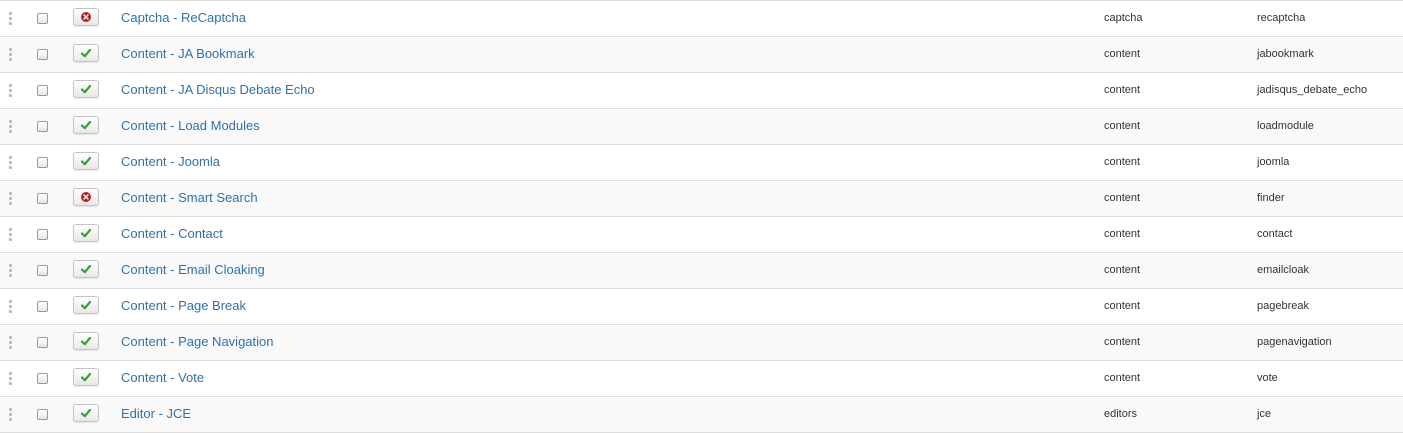 This screenshot has height=433, width=1403. Describe the element at coordinates (156, 413) in the screenshot. I see `plugin-name-link: Editor - JCE` at that location.